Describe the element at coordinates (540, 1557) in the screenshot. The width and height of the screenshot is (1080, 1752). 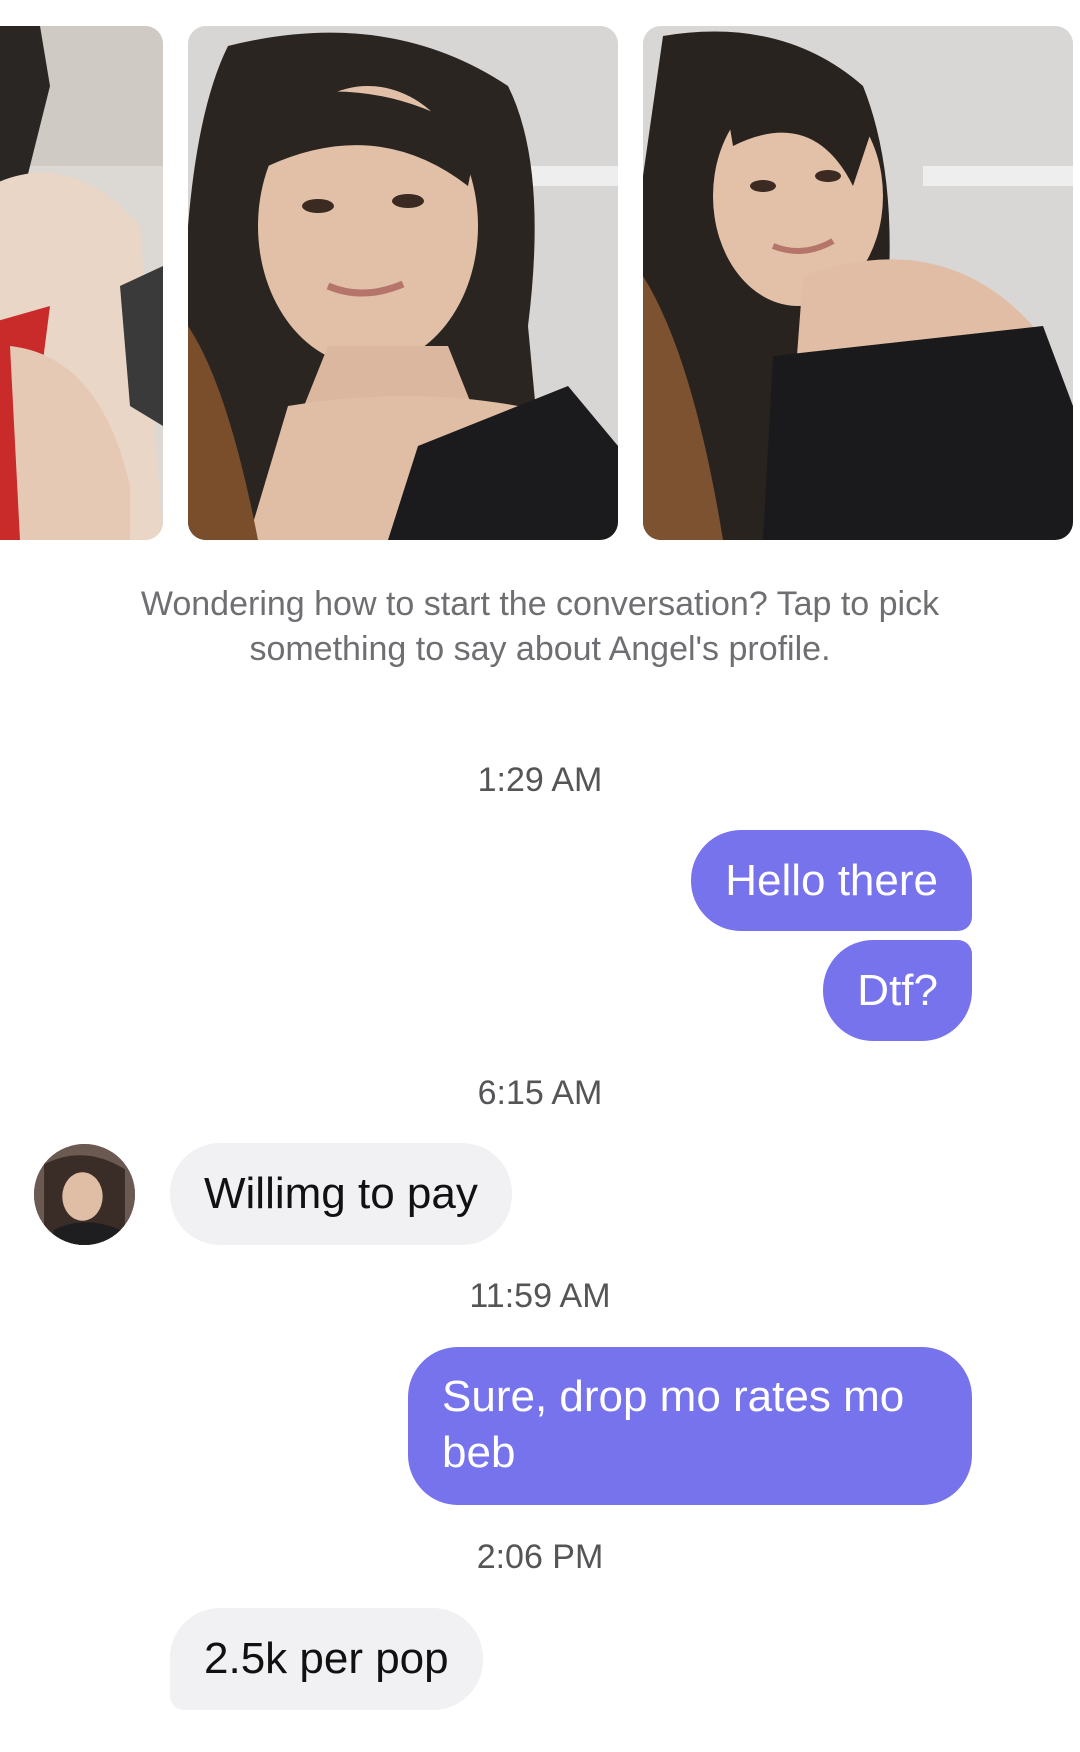
I see `message-timestamp: 2:06 PM` at that location.